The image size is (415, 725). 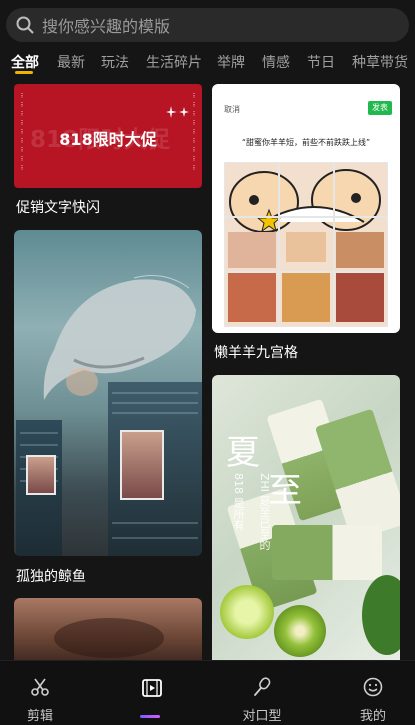 What do you see at coordinates (238, 502) in the screenshot?
I see `overlay-vertical-text: 818 是所有` at bounding box center [238, 502].